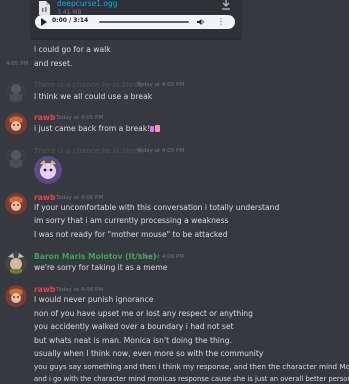 The image size is (349, 384). What do you see at coordinates (44, 22) in the screenshot?
I see `play-icon` at bounding box center [44, 22].